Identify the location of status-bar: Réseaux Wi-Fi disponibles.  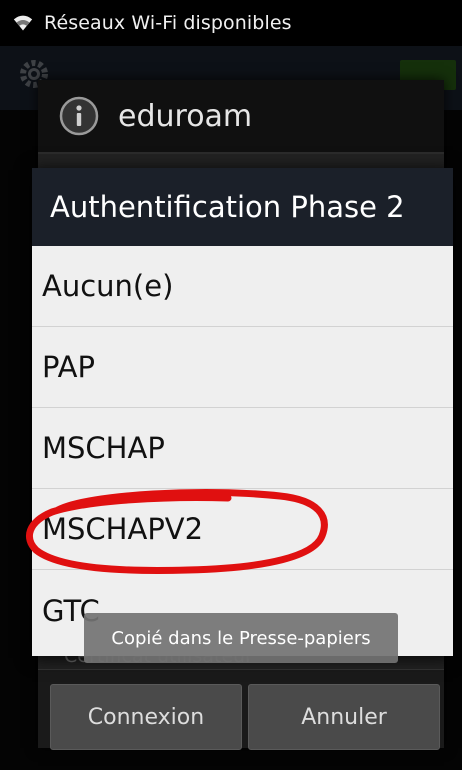
(231, 23).